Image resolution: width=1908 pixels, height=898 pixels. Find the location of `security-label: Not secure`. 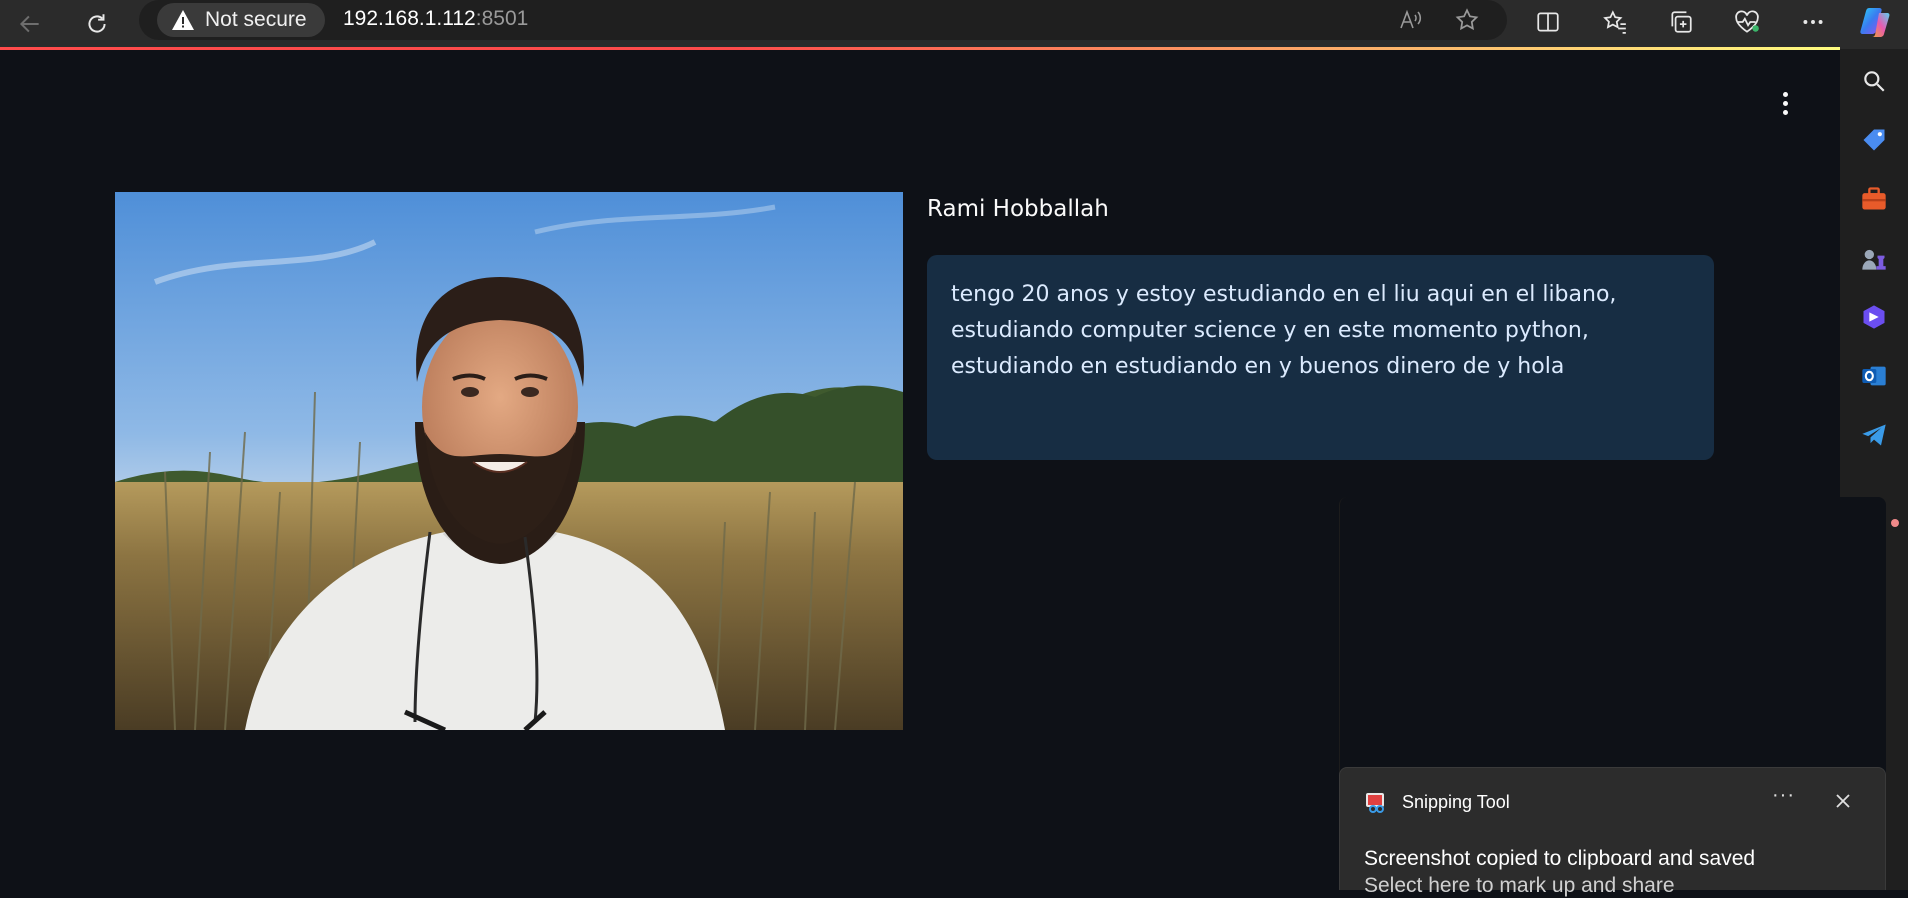

security-label: Not secure is located at coordinates (256, 19).